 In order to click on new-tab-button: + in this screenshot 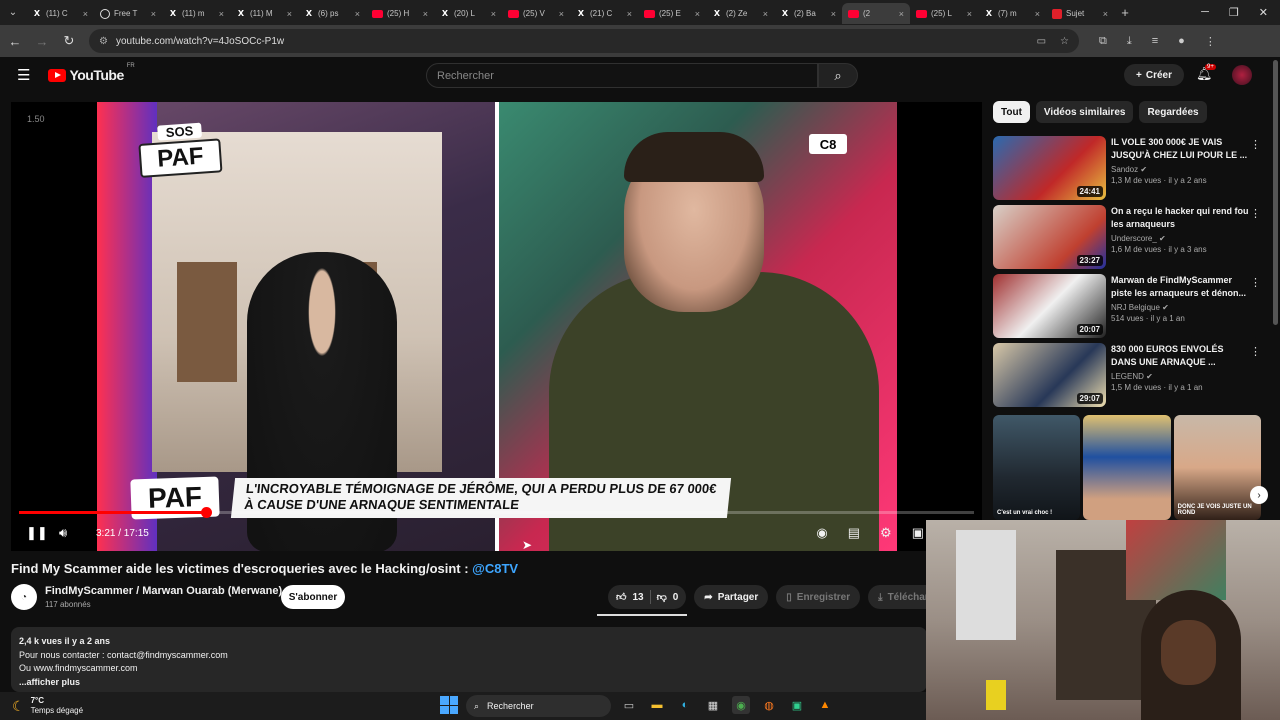, I will do `click(1125, 12)`.